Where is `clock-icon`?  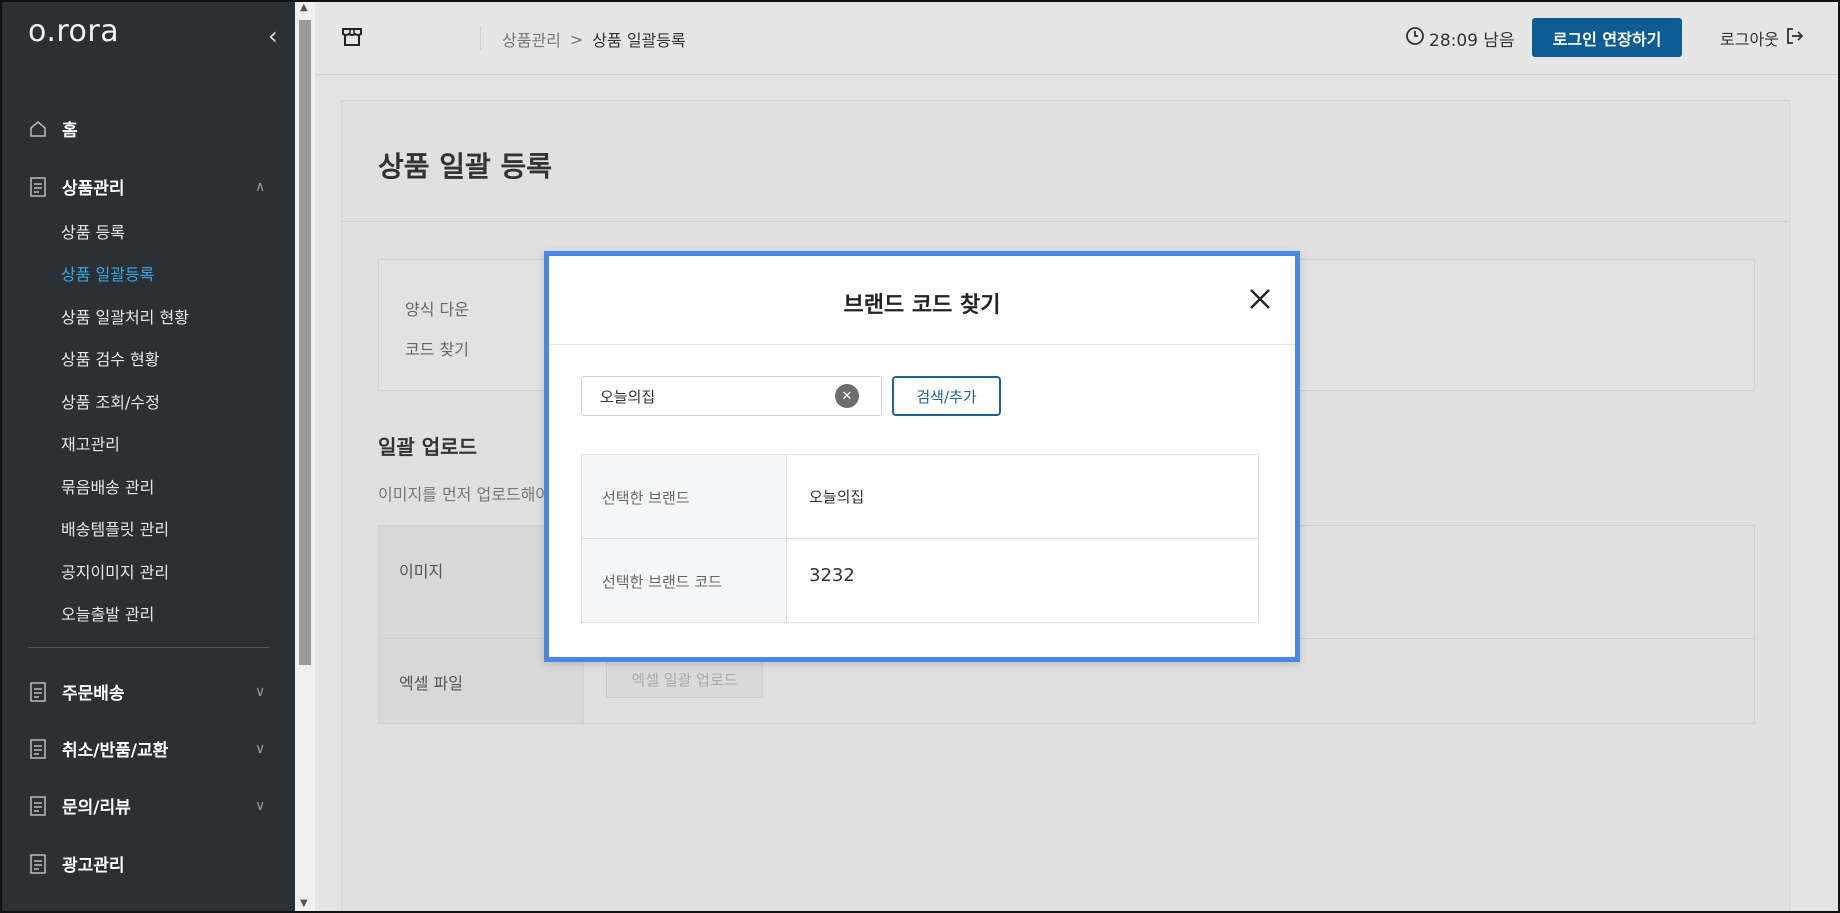
clock-icon is located at coordinates (1415, 38).